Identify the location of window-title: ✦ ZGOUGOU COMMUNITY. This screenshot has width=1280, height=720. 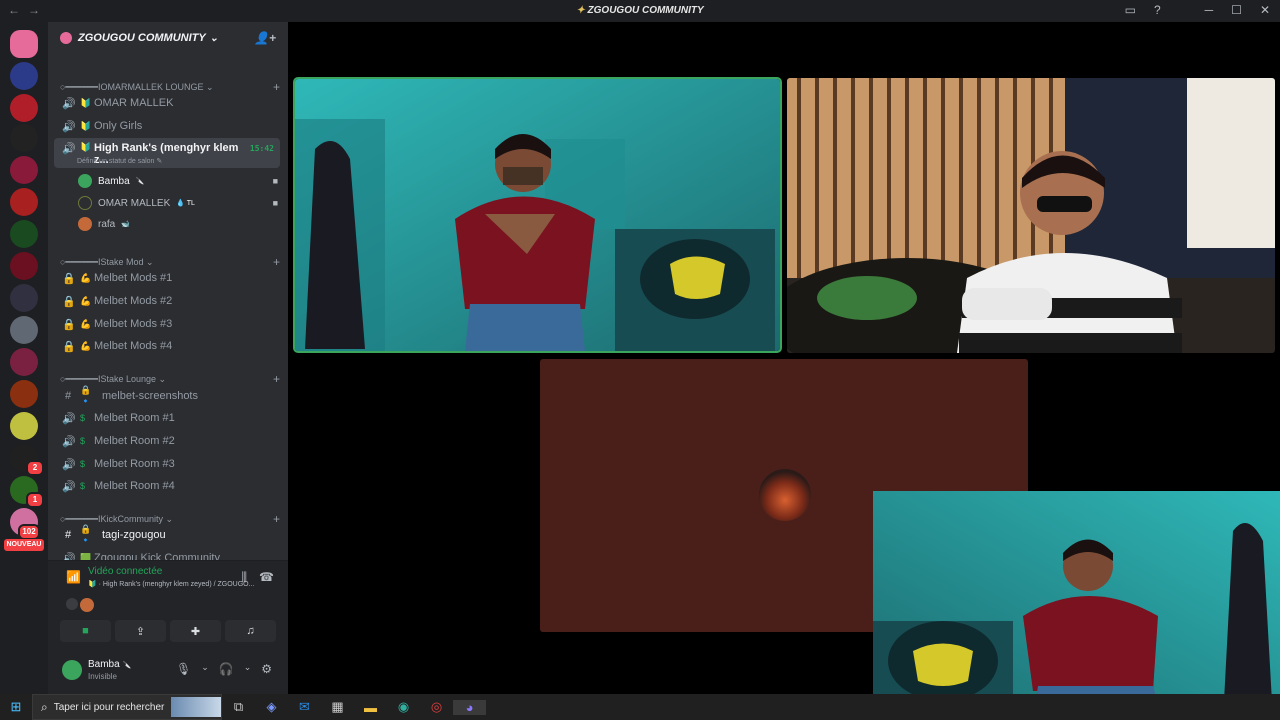
(640, 10).